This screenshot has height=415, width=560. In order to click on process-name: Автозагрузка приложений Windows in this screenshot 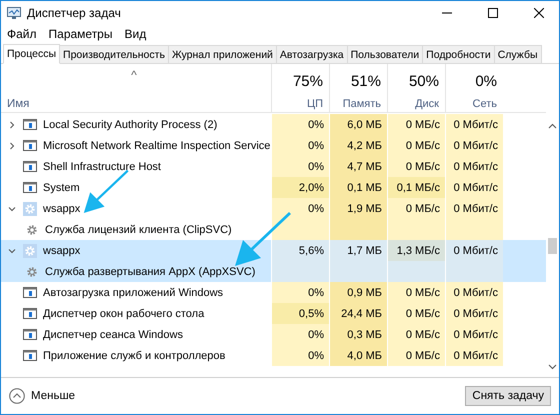, I will do `click(133, 292)`.